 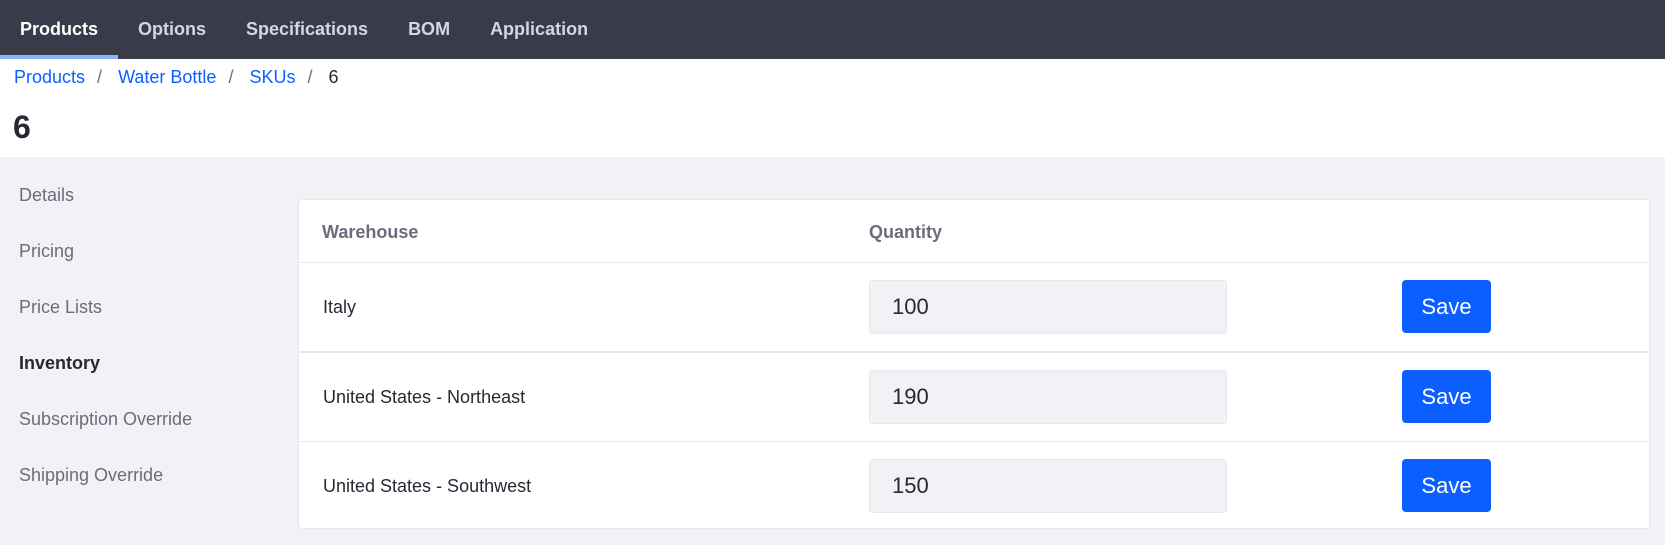 What do you see at coordinates (427, 485) in the screenshot?
I see `warehouse-name: United States - Southwest` at bounding box center [427, 485].